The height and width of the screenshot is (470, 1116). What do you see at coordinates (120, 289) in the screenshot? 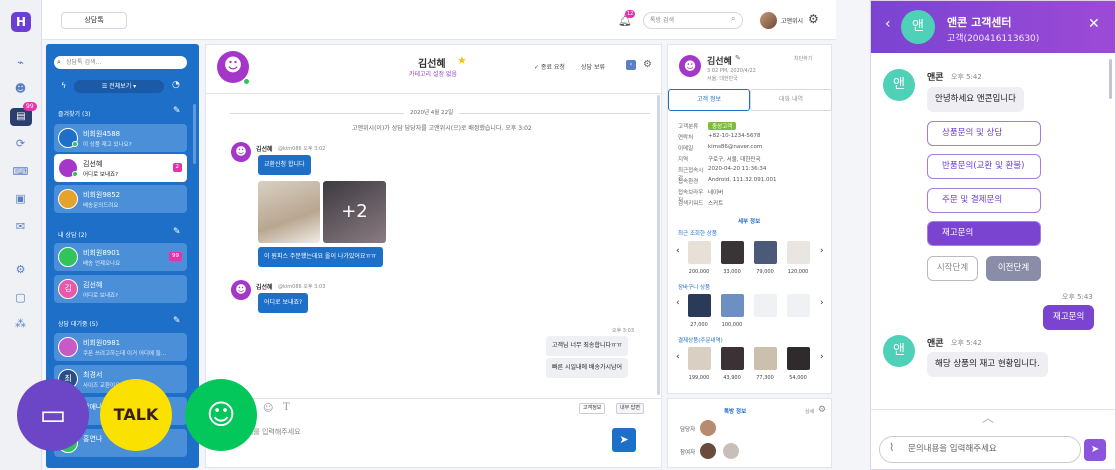
I see `list-item: 김 김선혜 어디로 보내죠?` at bounding box center [120, 289].